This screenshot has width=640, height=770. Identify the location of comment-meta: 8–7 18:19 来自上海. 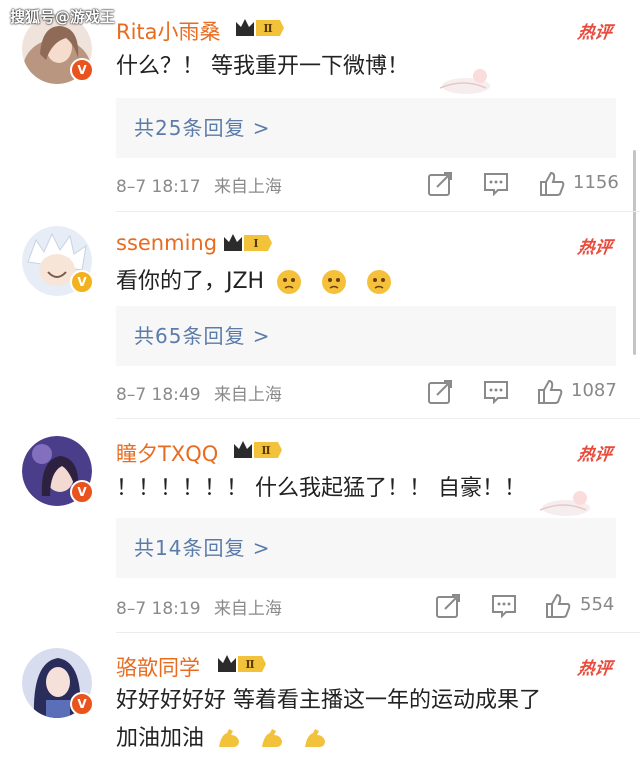
(199, 606).